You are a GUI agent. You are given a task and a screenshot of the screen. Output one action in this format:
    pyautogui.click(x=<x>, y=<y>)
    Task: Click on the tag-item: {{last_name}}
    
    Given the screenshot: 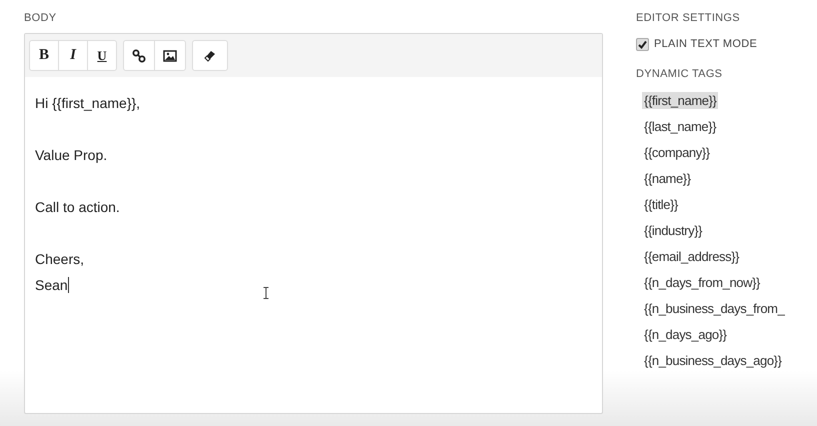 What is the action you would take?
    pyautogui.click(x=680, y=126)
    